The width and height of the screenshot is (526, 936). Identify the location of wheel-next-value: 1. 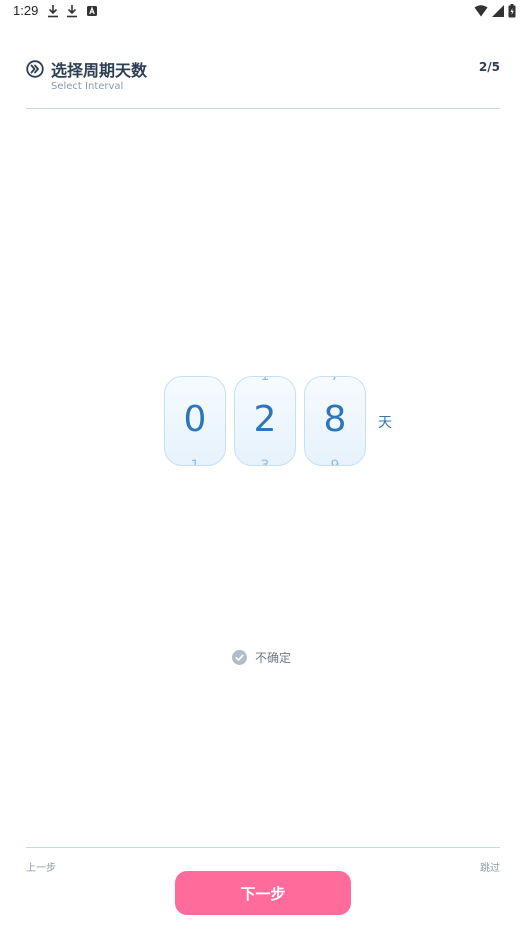
(195, 462).